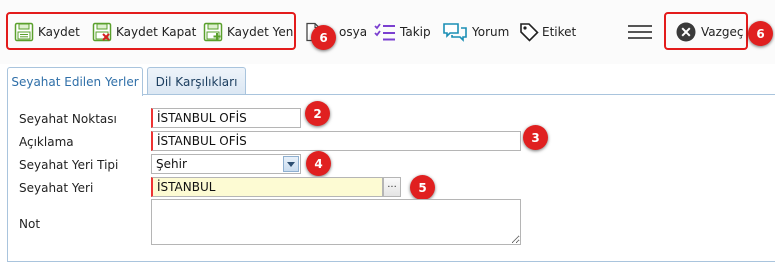 Image resolution: width=775 pixels, height=263 pixels. I want to click on description-label: Açıklama, so click(46, 142).